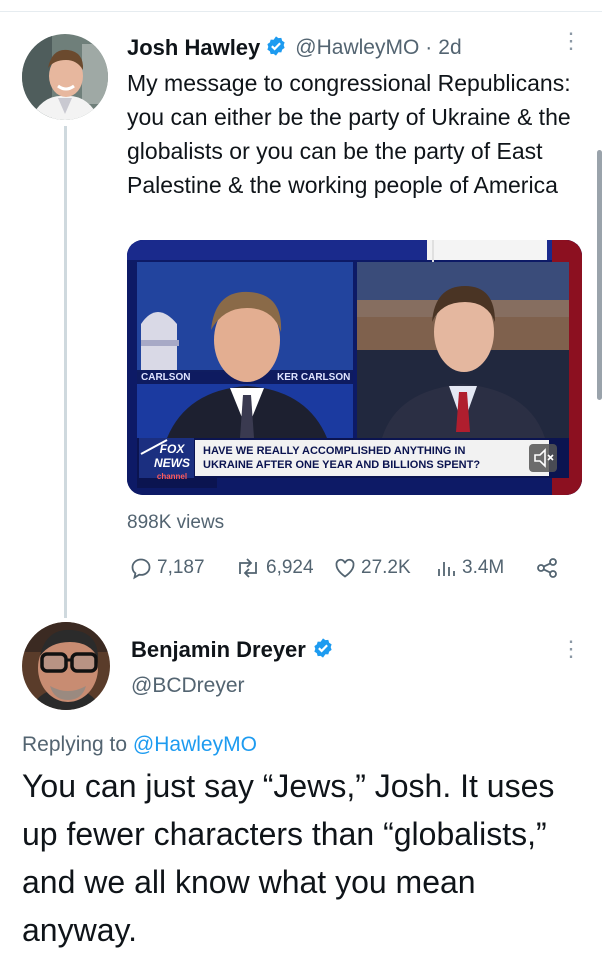 Image resolution: width=602 pixels, height=960 pixels. I want to click on views-button: 3.4M, so click(470, 568).